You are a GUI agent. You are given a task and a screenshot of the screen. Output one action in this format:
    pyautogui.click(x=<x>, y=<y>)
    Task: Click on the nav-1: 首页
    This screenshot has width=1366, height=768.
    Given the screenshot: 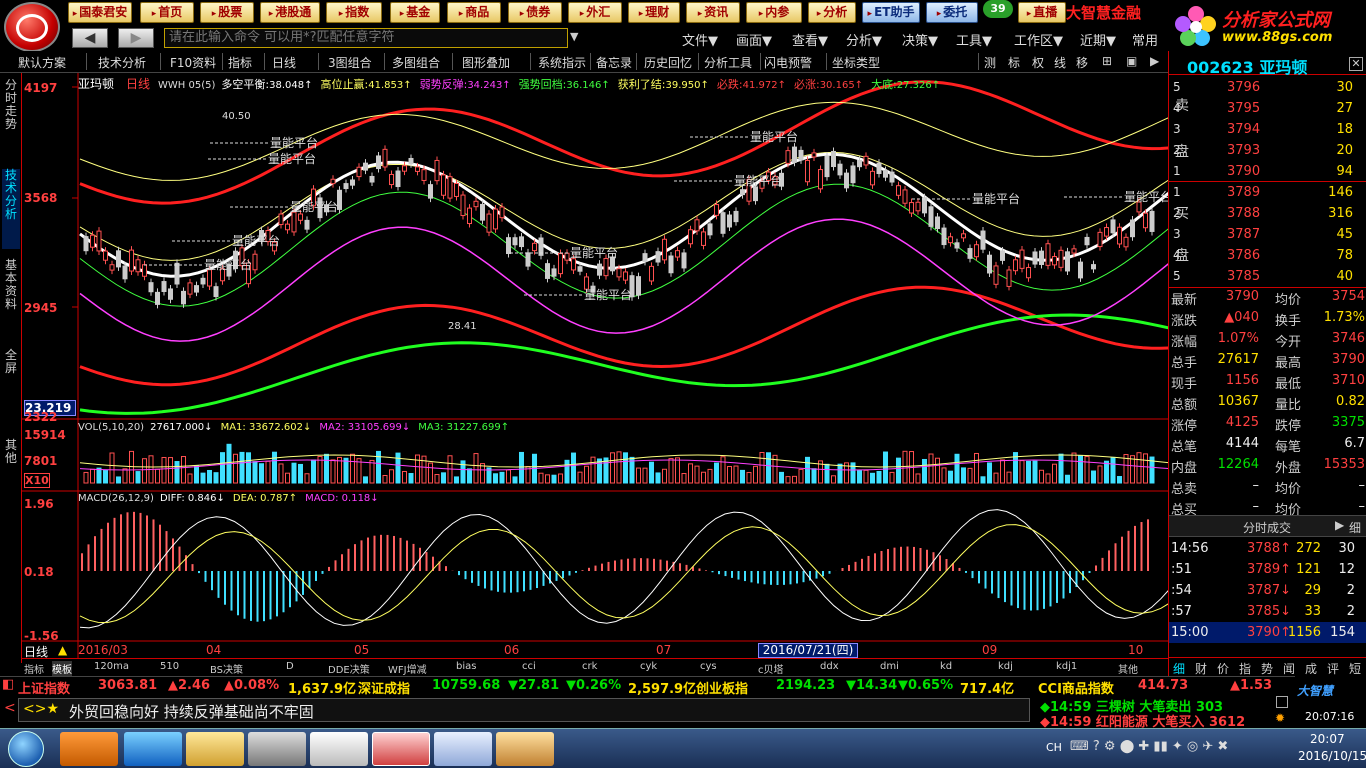 What is the action you would take?
    pyautogui.click(x=167, y=12)
    